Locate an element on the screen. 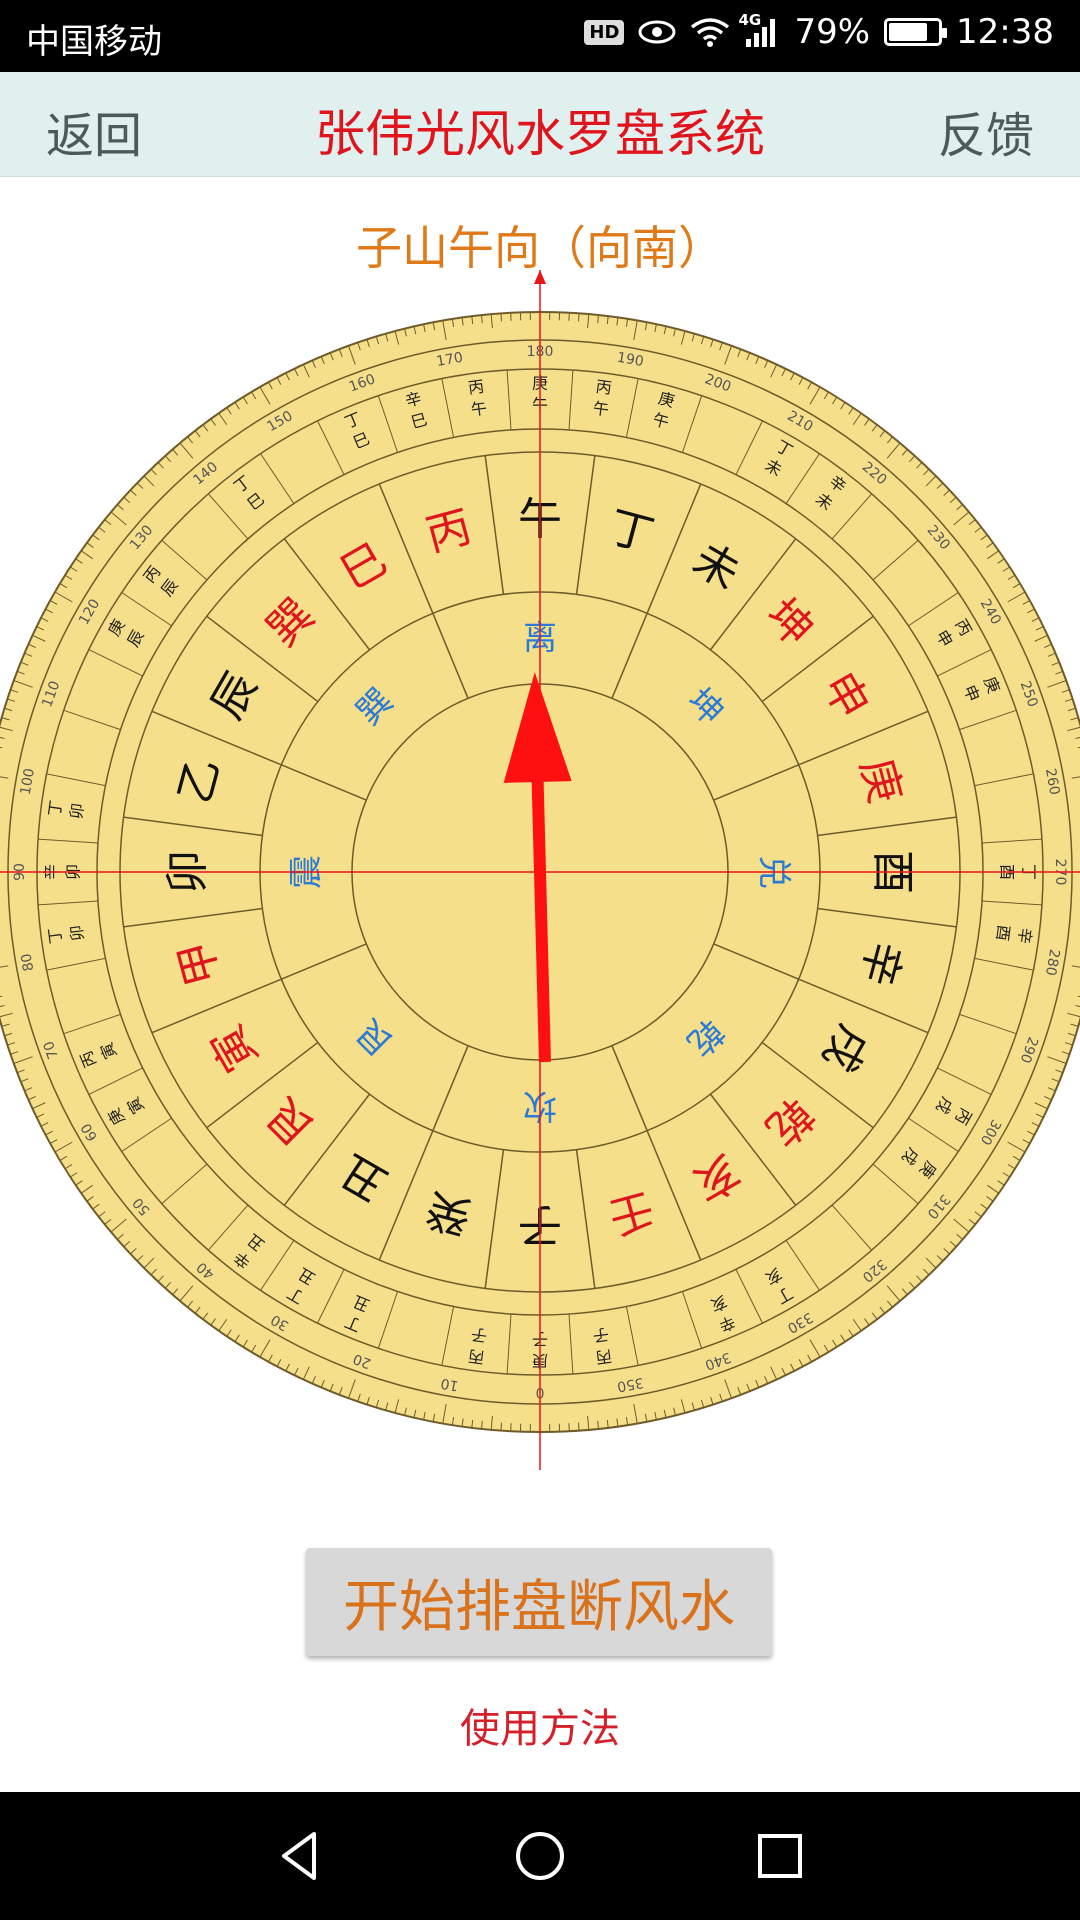 The width and height of the screenshot is (1080, 1920). system-nav-bar is located at coordinates (540, 1856).